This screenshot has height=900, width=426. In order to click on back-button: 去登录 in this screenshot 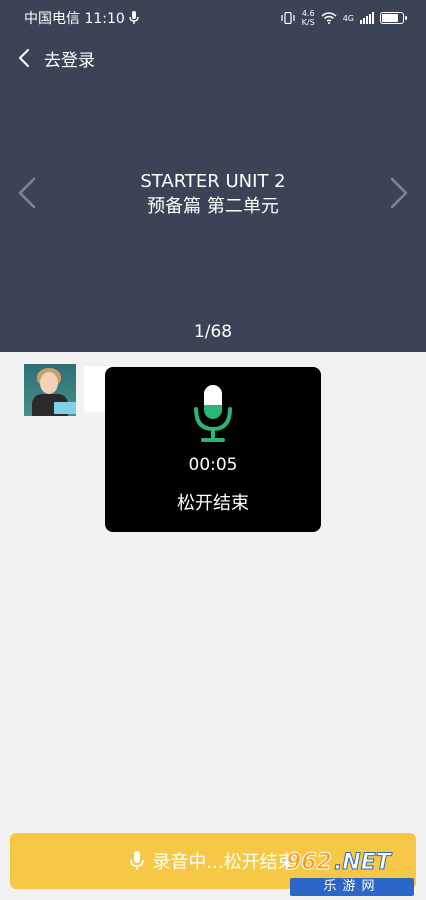, I will do `click(47, 58)`.